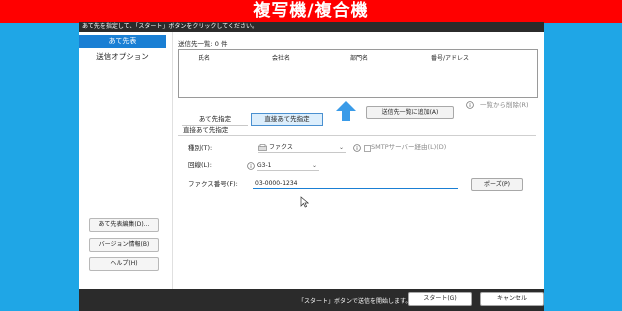 Image resolution: width=622 pixels, height=311 pixels. Describe the element at coordinates (359, 57) in the screenshot. I see `column-header-department: 部門名` at that location.